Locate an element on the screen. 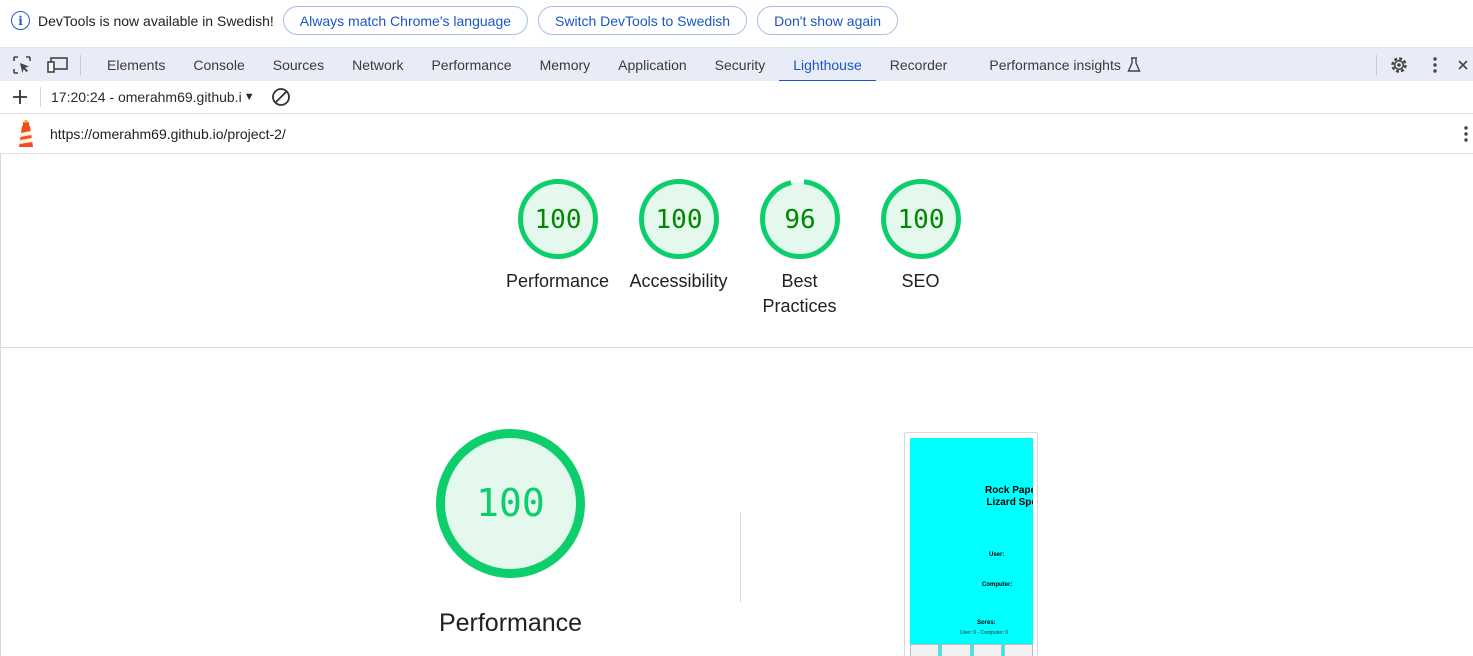 The height and width of the screenshot is (656, 1473). gauge-label: Best Practices is located at coordinates (799, 293).